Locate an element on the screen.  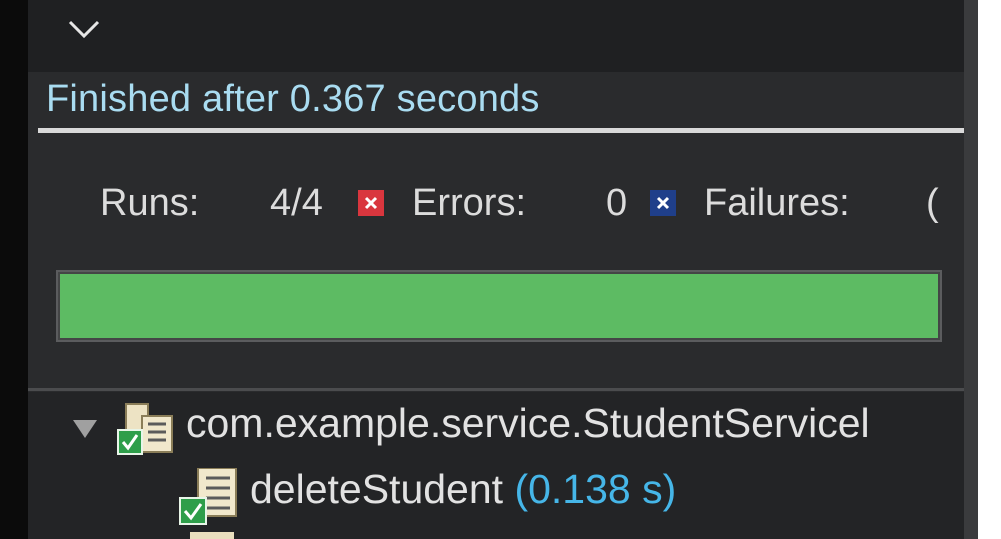
suite-name: com.example.service.StudentServicel is located at coordinates (528, 423).